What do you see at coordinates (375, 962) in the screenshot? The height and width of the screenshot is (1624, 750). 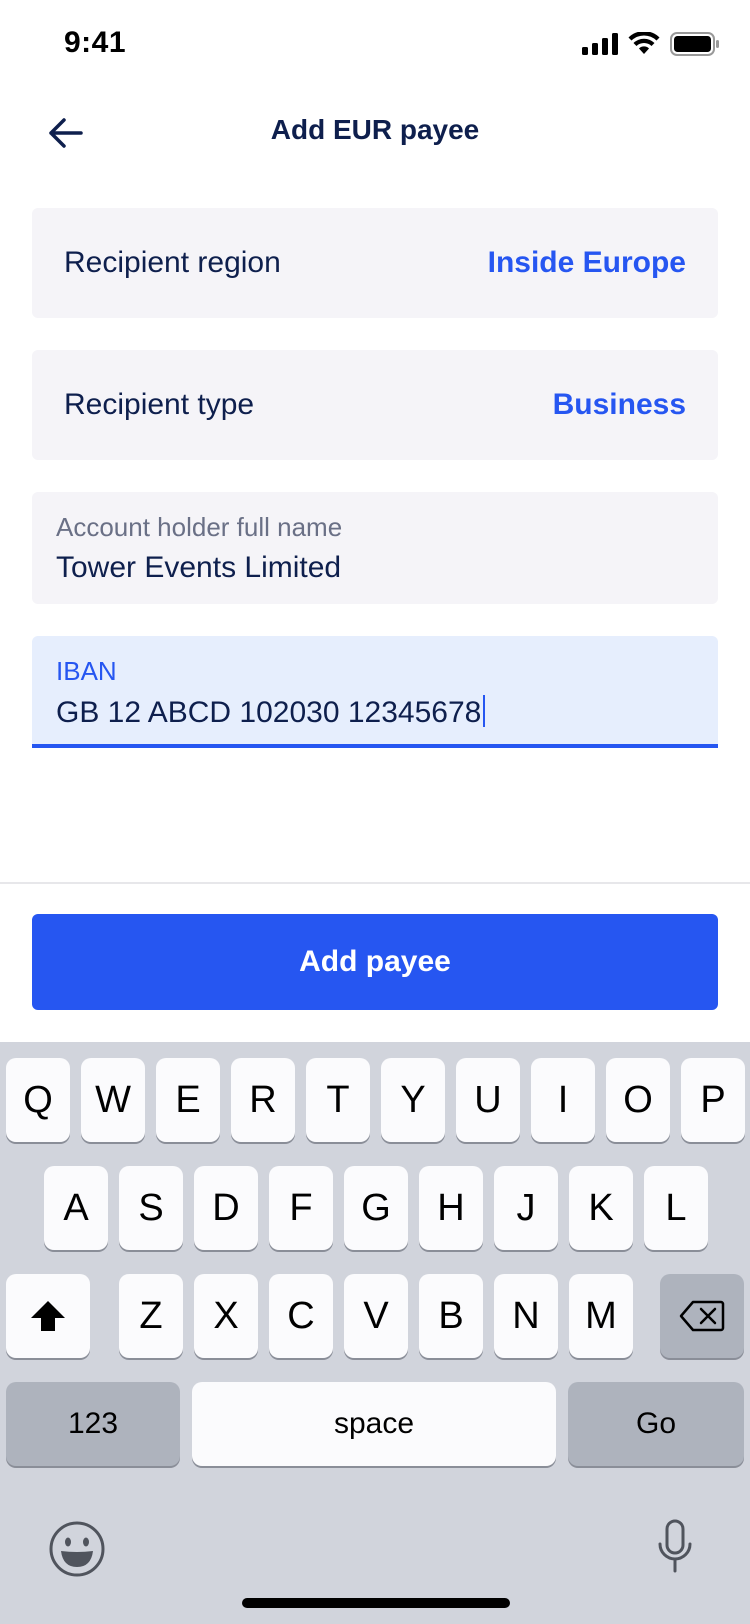 I see `add-payee-button: Add payee` at bounding box center [375, 962].